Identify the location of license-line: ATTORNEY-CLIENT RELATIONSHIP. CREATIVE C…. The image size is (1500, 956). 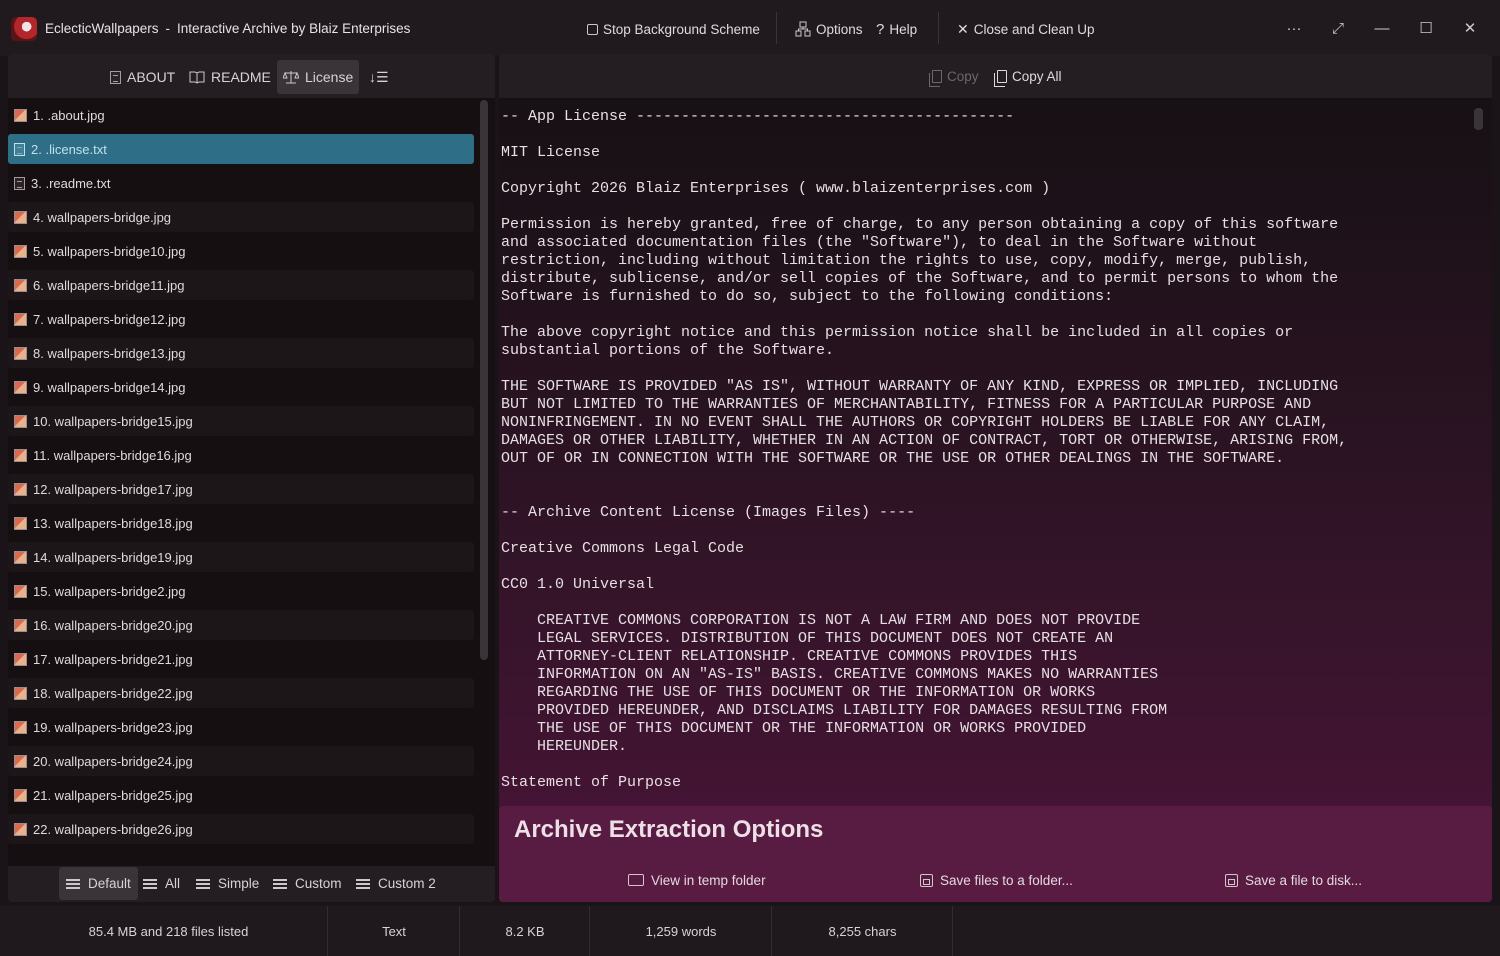
(789, 656).